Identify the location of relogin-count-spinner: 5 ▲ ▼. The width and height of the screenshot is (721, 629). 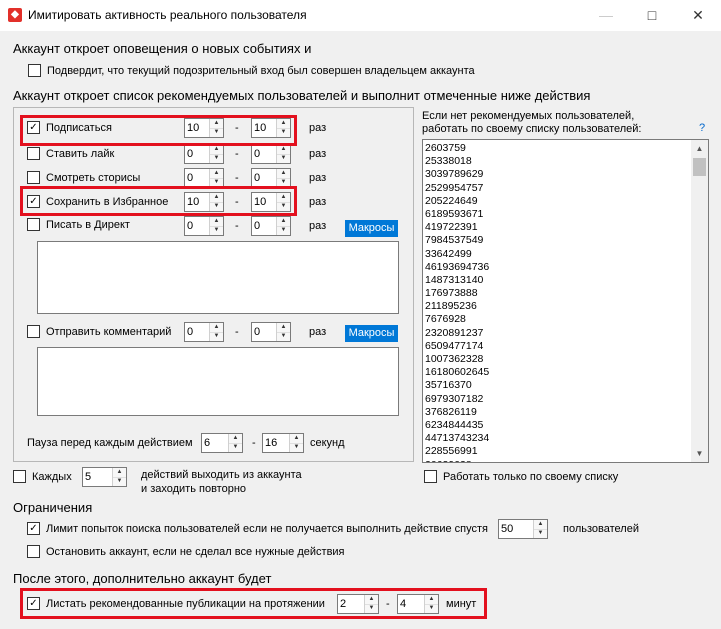
(104, 477).